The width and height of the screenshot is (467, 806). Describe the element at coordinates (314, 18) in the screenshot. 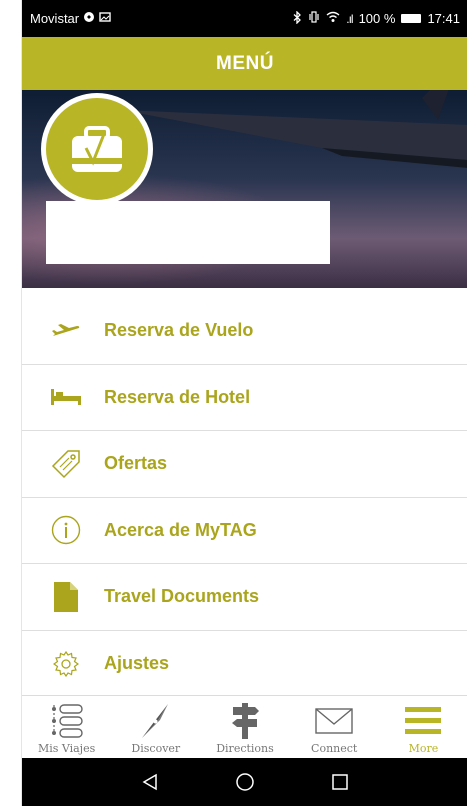

I see `vibrate-icon` at that location.